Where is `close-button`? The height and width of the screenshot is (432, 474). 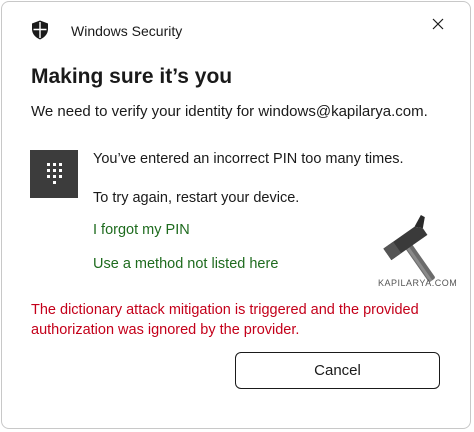 close-button is located at coordinates (438, 24).